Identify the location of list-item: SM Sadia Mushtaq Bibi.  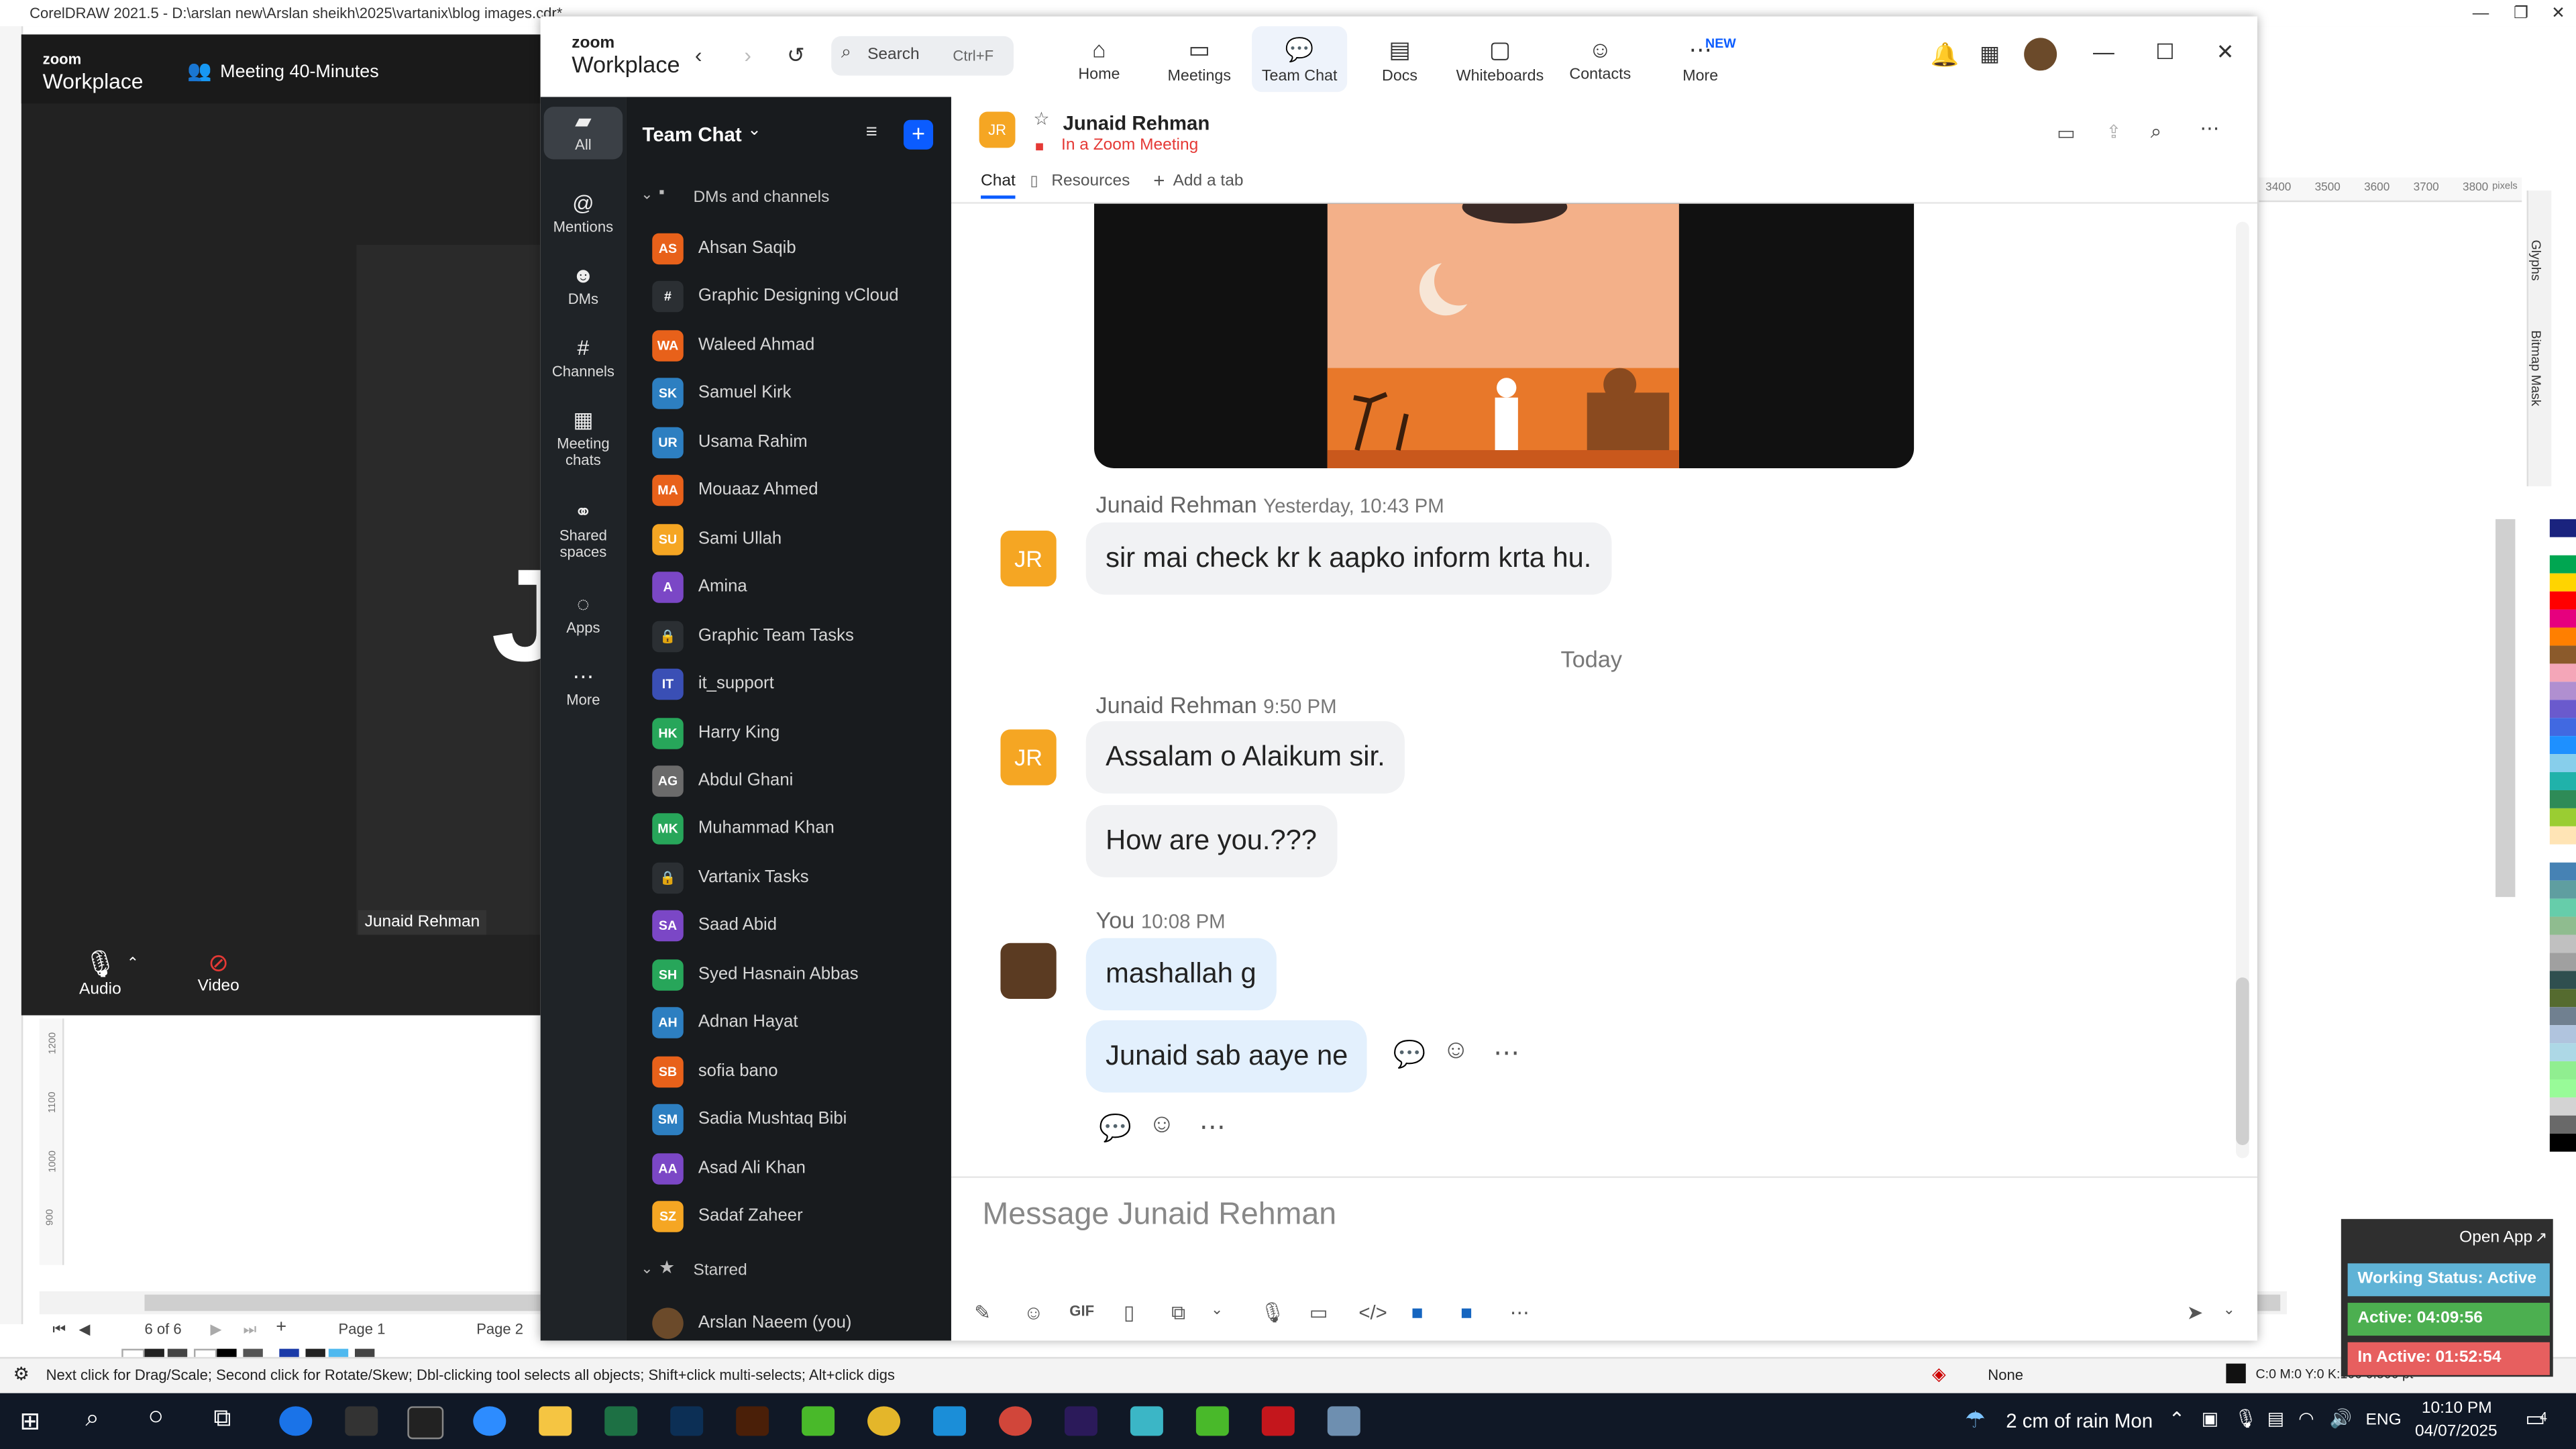
(788, 1119).